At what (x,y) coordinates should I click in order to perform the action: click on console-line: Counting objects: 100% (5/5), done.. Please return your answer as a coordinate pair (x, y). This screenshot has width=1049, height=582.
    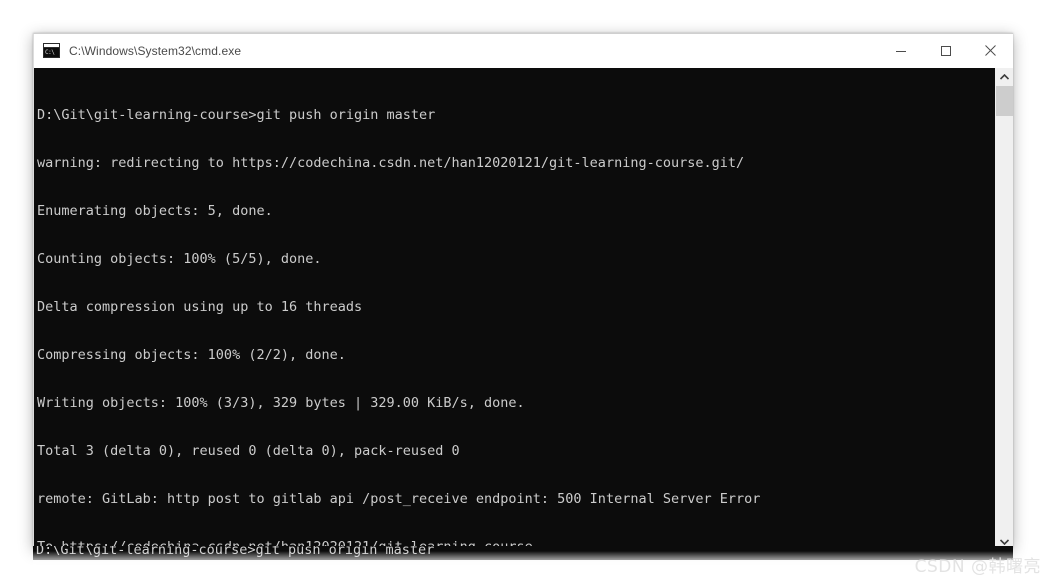
    Looking at the image, I should click on (179, 259).